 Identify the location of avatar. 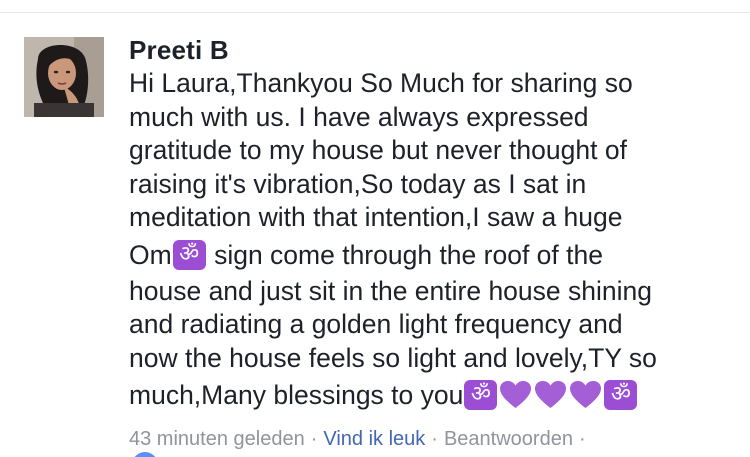
(64, 77).